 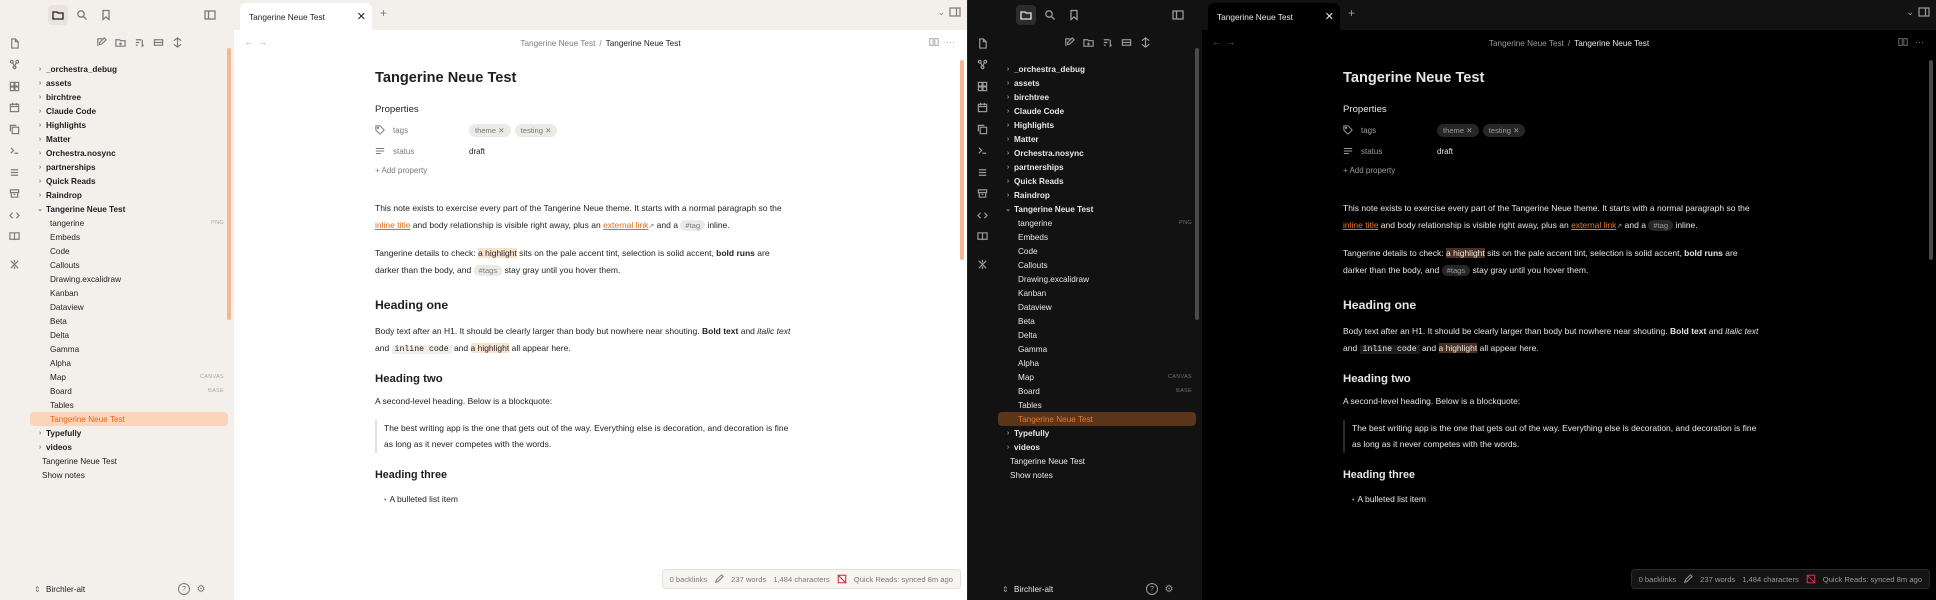 I want to click on properties-heading: Properties, so click(x=585, y=111).